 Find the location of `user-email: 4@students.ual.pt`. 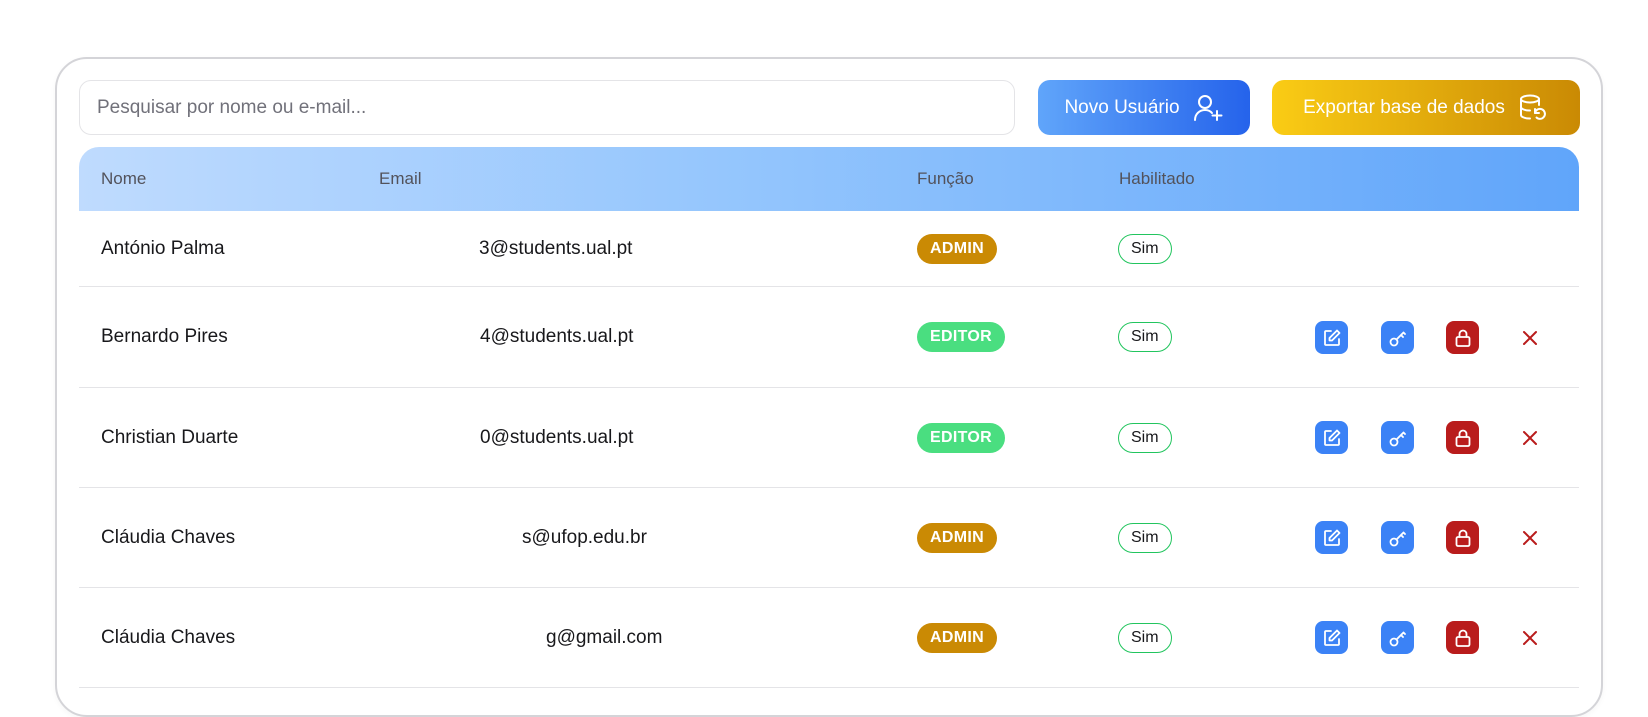

user-email: 4@students.ual.pt is located at coordinates (557, 336).